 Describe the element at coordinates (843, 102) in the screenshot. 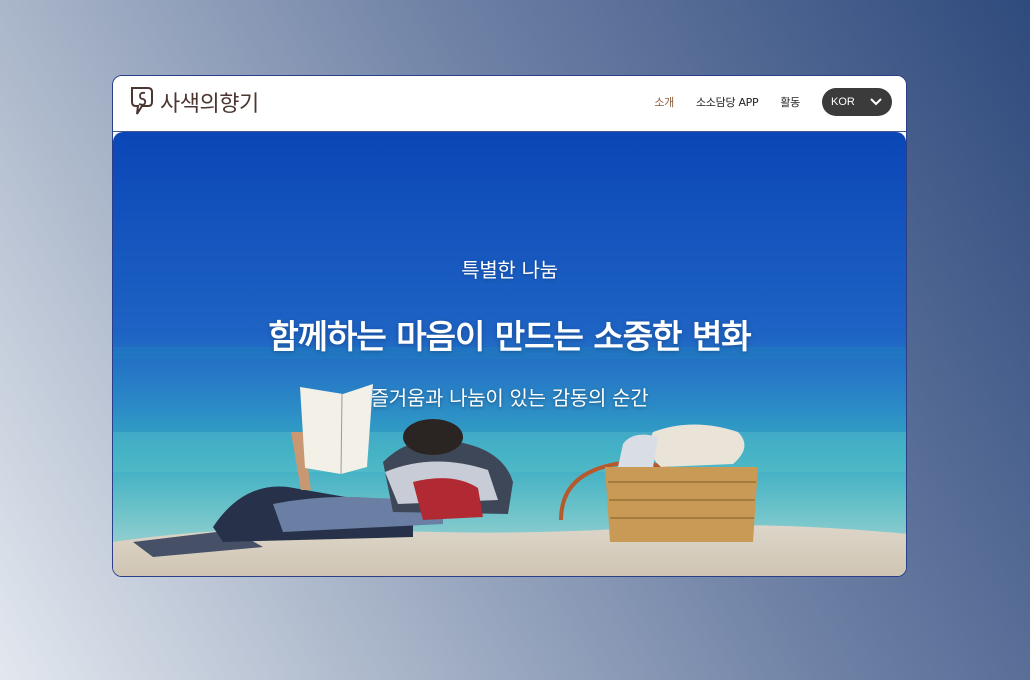

I see `language-label: KOR` at that location.